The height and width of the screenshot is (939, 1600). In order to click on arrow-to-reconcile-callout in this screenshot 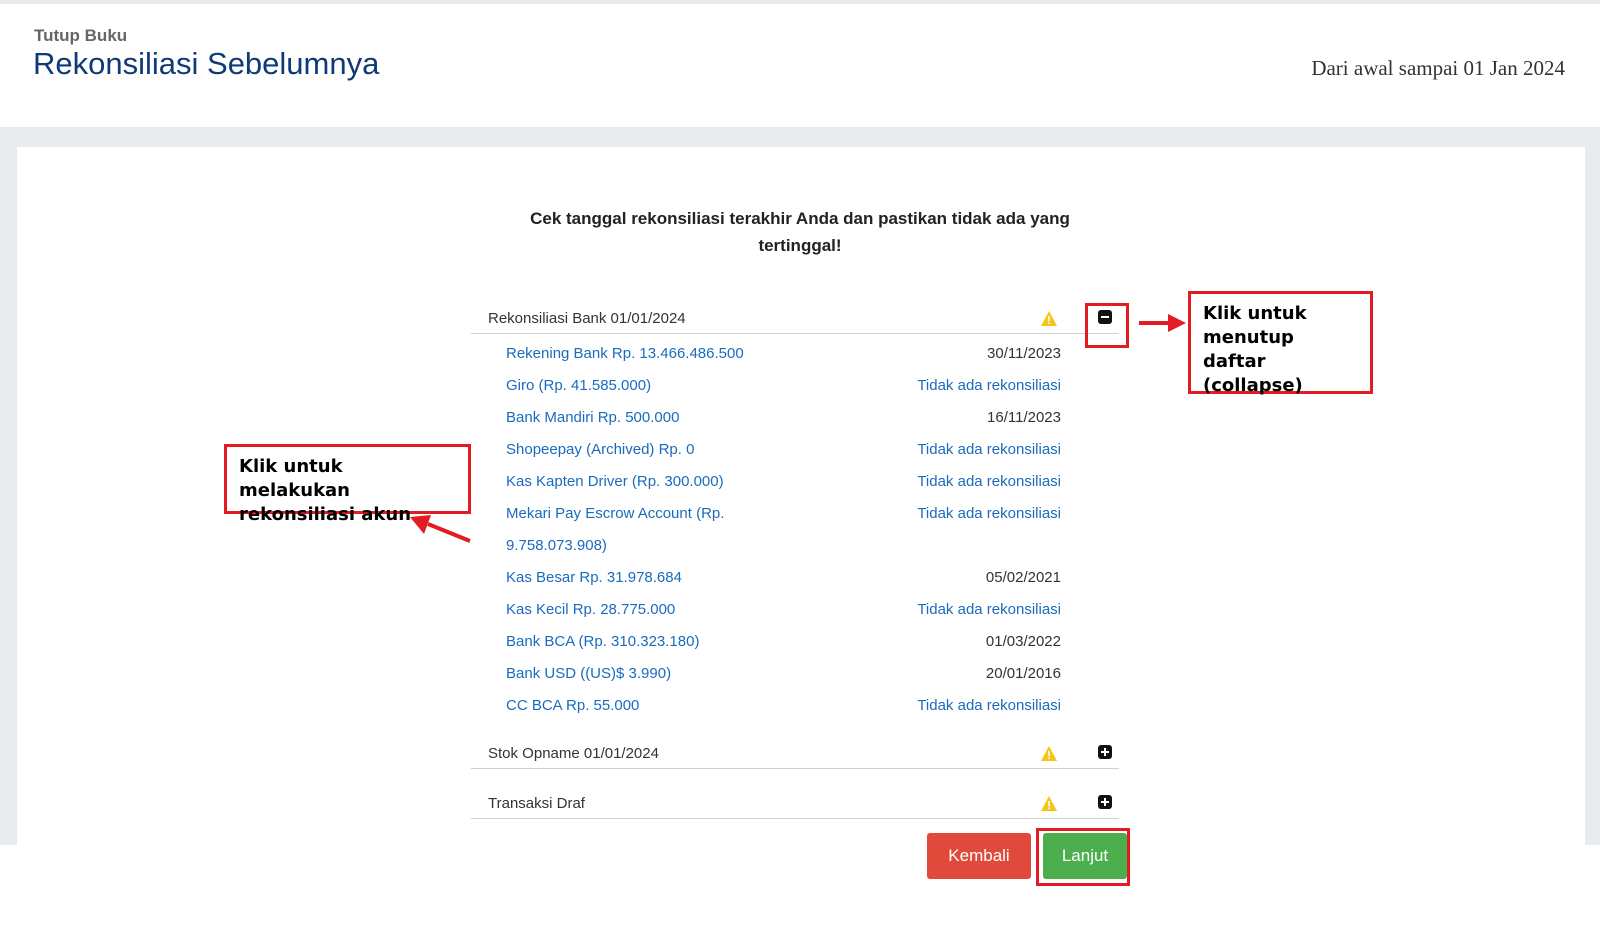, I will do `click(440, 529)`.